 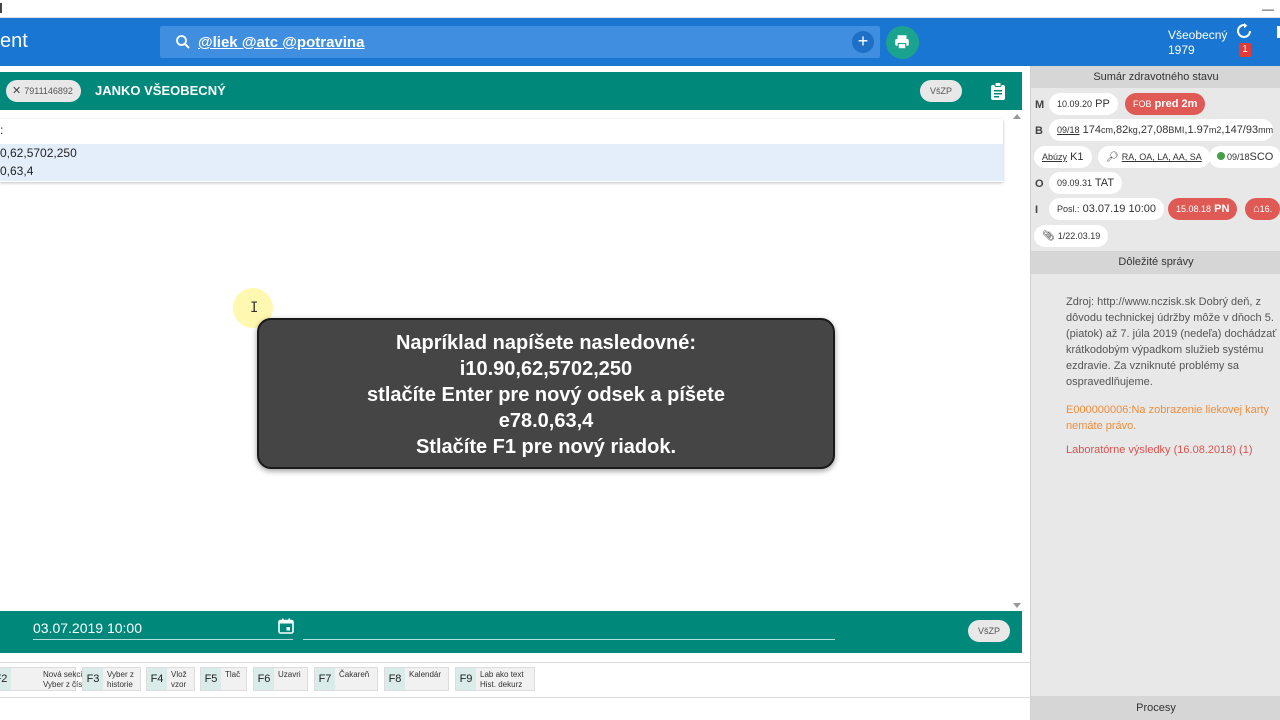 What do you see at coordinates (1068, 209) in the screenshot?
I see `chip-prefix: Posl.:` at bounding box center [1068, 209].